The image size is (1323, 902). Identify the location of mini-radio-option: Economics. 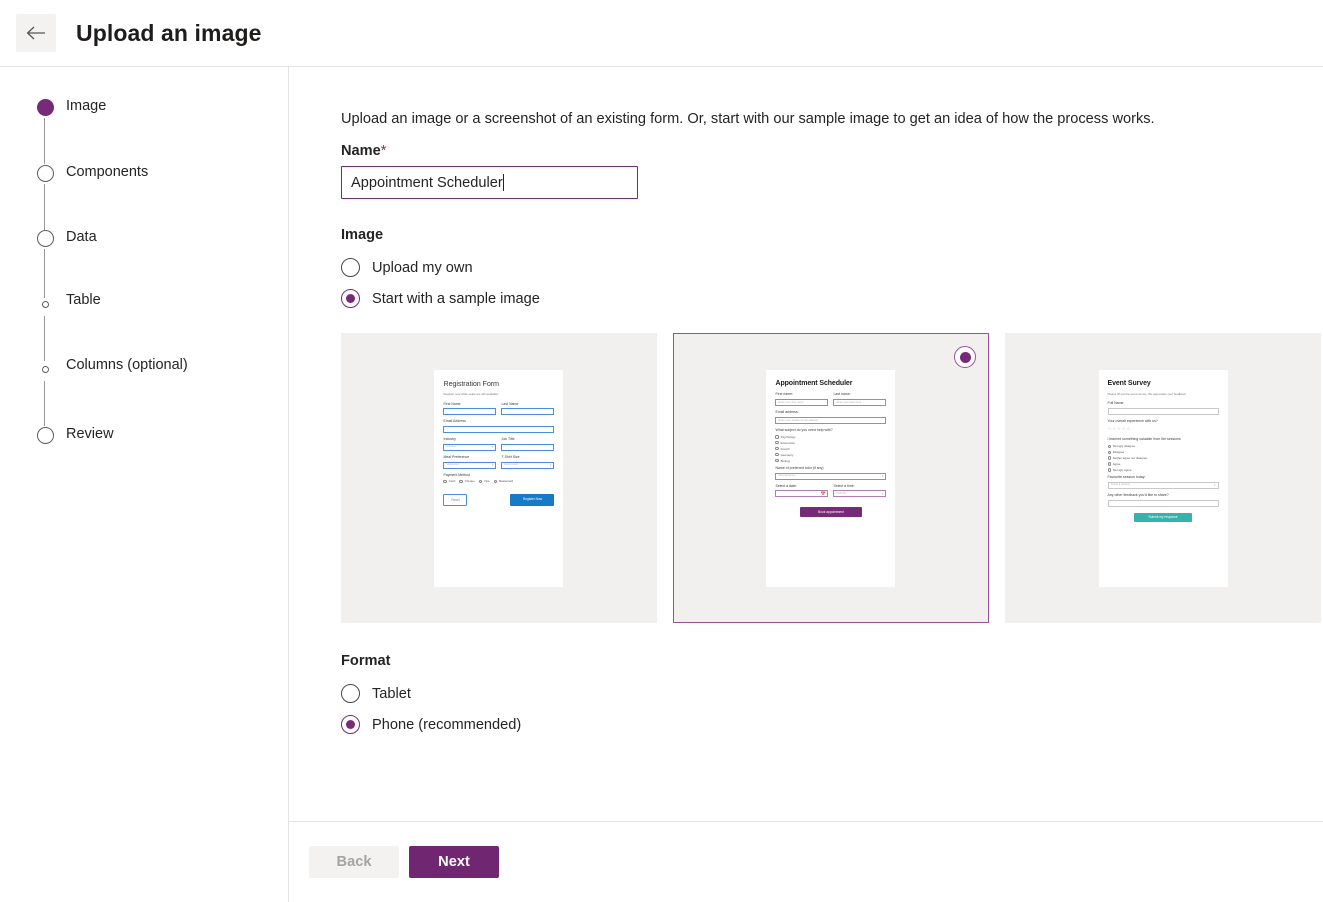
(830, 443).